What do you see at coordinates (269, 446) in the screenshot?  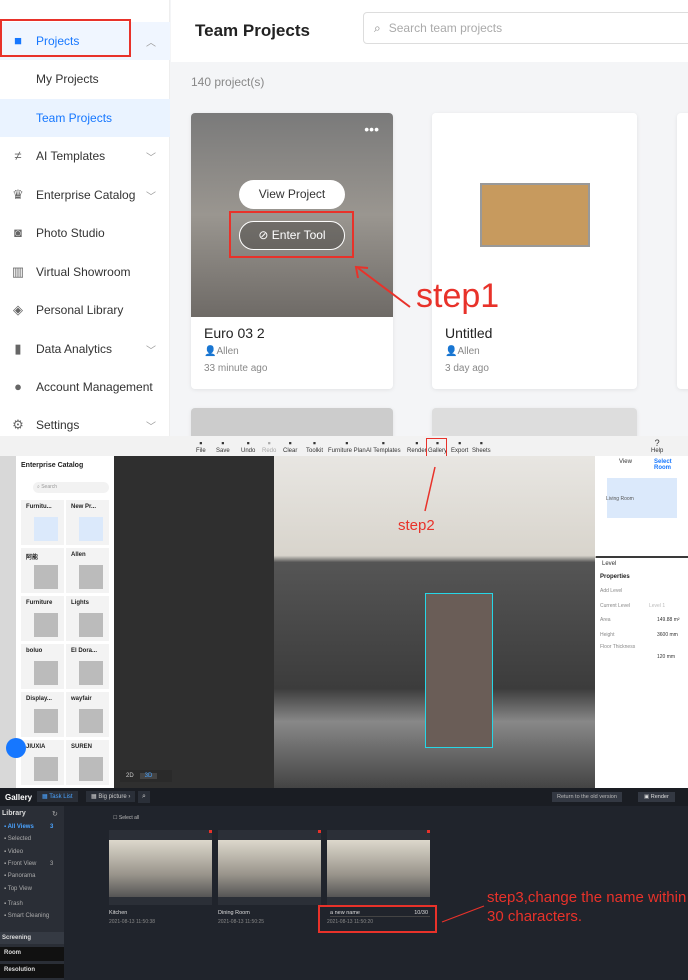 I see `toolbar-redo-button: ▪ Redo` at bounding box center [269, 446].